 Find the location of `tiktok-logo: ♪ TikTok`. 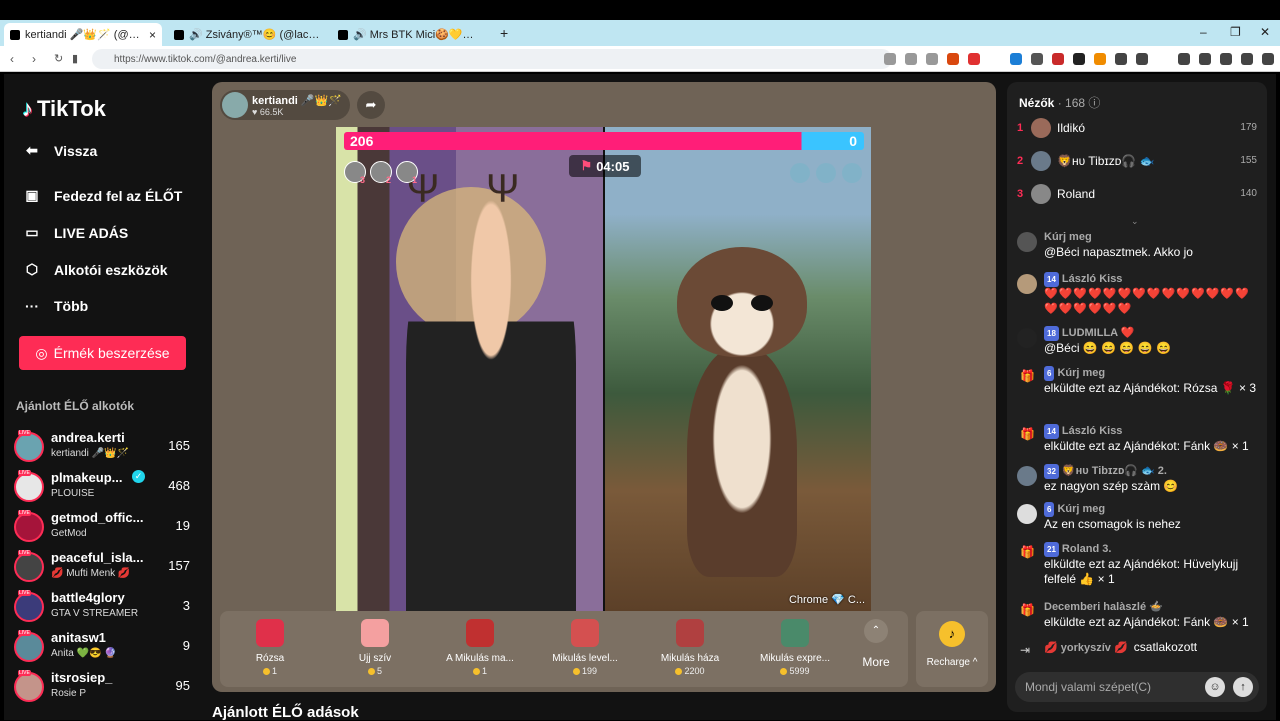

tiktok-logo: ♪ TikTok is located at coordinates (64, 109).